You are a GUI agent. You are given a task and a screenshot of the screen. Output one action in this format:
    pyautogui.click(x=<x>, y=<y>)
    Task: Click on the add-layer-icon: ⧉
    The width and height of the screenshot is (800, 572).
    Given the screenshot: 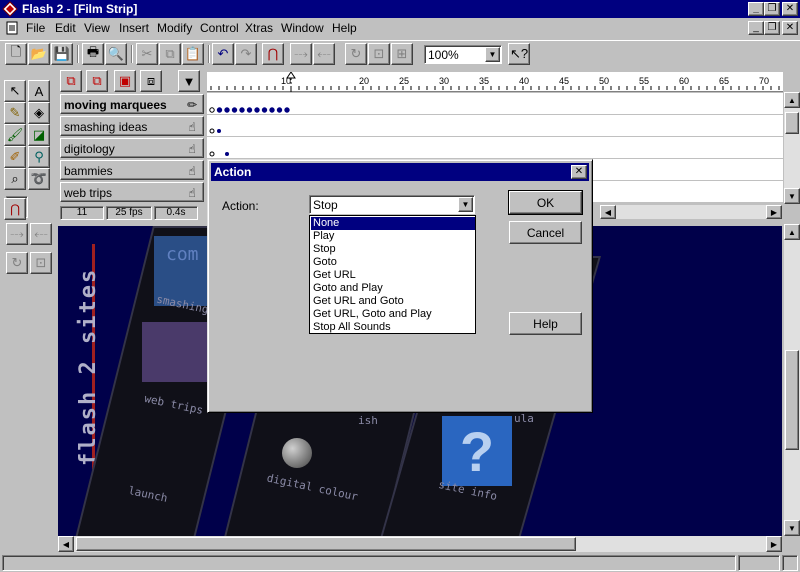 What is the action you would take?
    pyautogui.click(x=71, y=81)
    